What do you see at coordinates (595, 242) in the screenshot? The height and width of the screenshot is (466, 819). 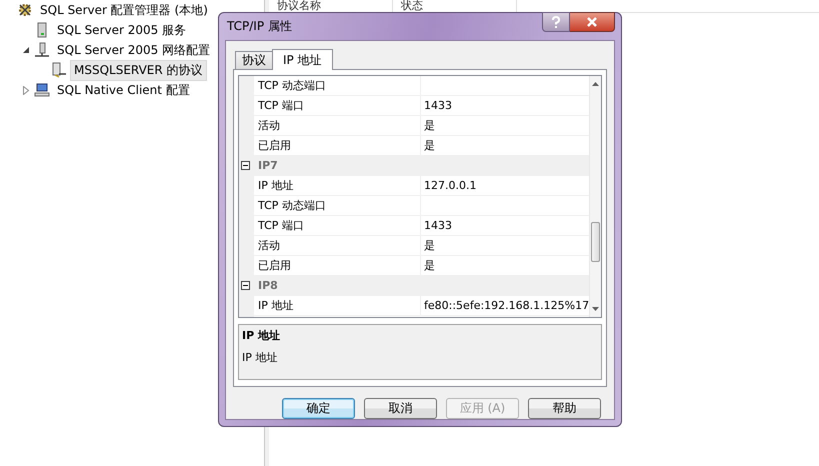 I see `scroll-thumb` at bounding box center [595, 242].